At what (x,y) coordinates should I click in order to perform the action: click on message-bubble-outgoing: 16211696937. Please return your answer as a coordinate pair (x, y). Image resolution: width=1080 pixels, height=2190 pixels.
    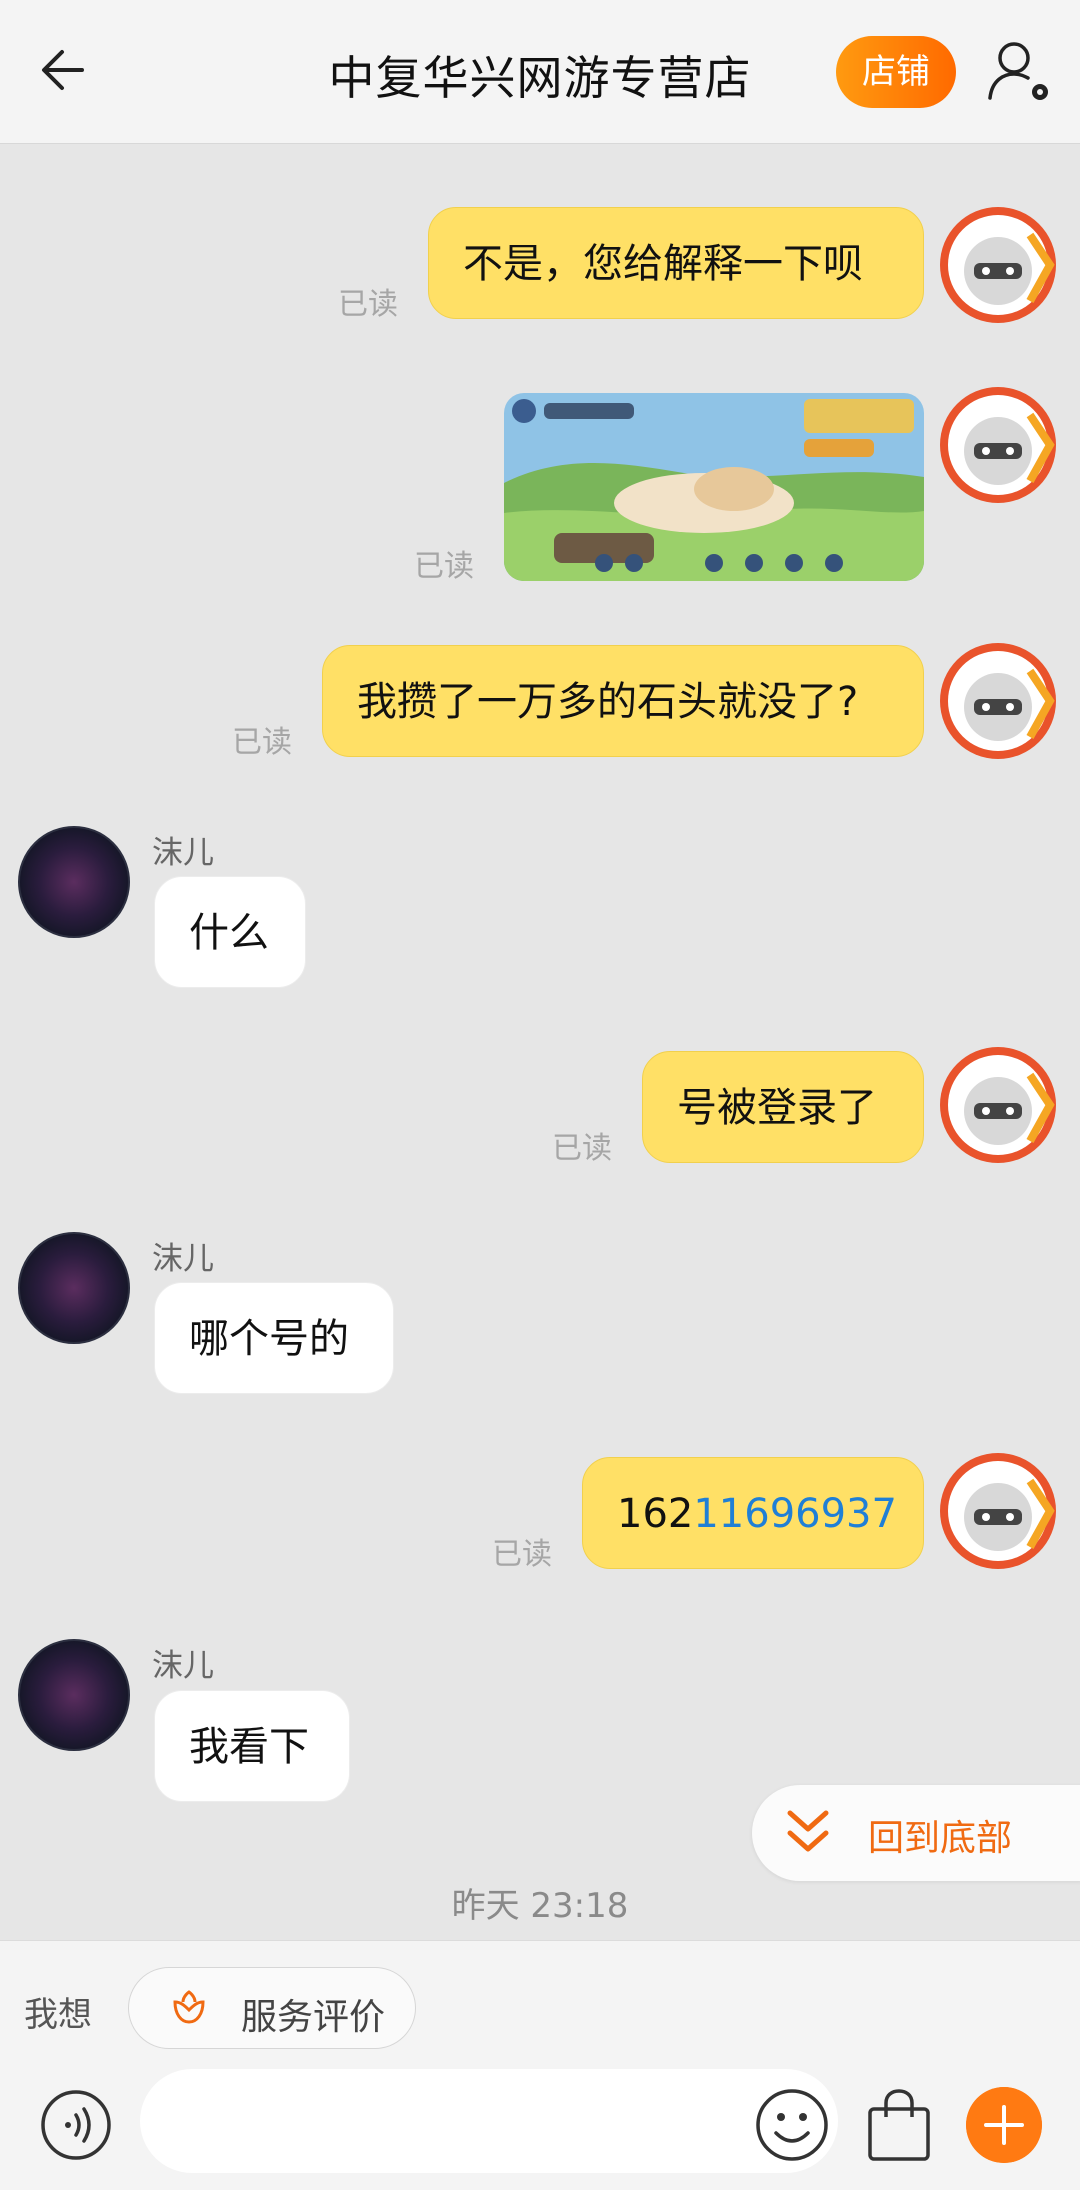
    Looking at the image, I should click on (753, 1513).